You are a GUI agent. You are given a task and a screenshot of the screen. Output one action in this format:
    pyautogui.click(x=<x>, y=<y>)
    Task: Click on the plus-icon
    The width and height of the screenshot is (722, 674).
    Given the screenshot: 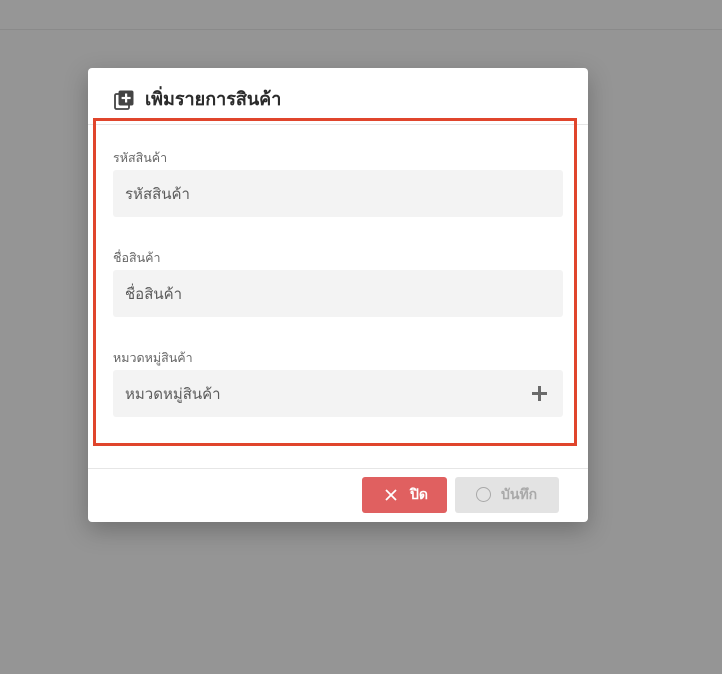 What is the action you would take?
    pyautogui.click(x=539, y=393)
    